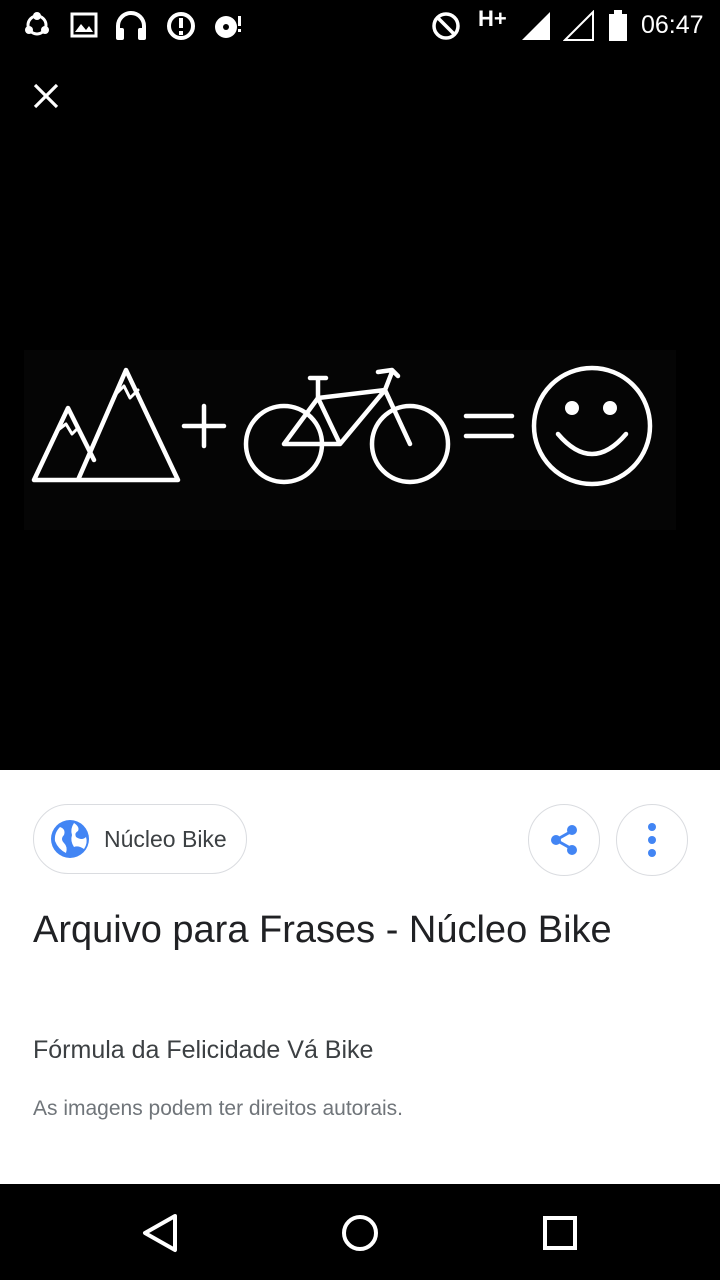  Describe the element at coordinates (84, 25) in the screenshot. I see `image-icon` at that location.